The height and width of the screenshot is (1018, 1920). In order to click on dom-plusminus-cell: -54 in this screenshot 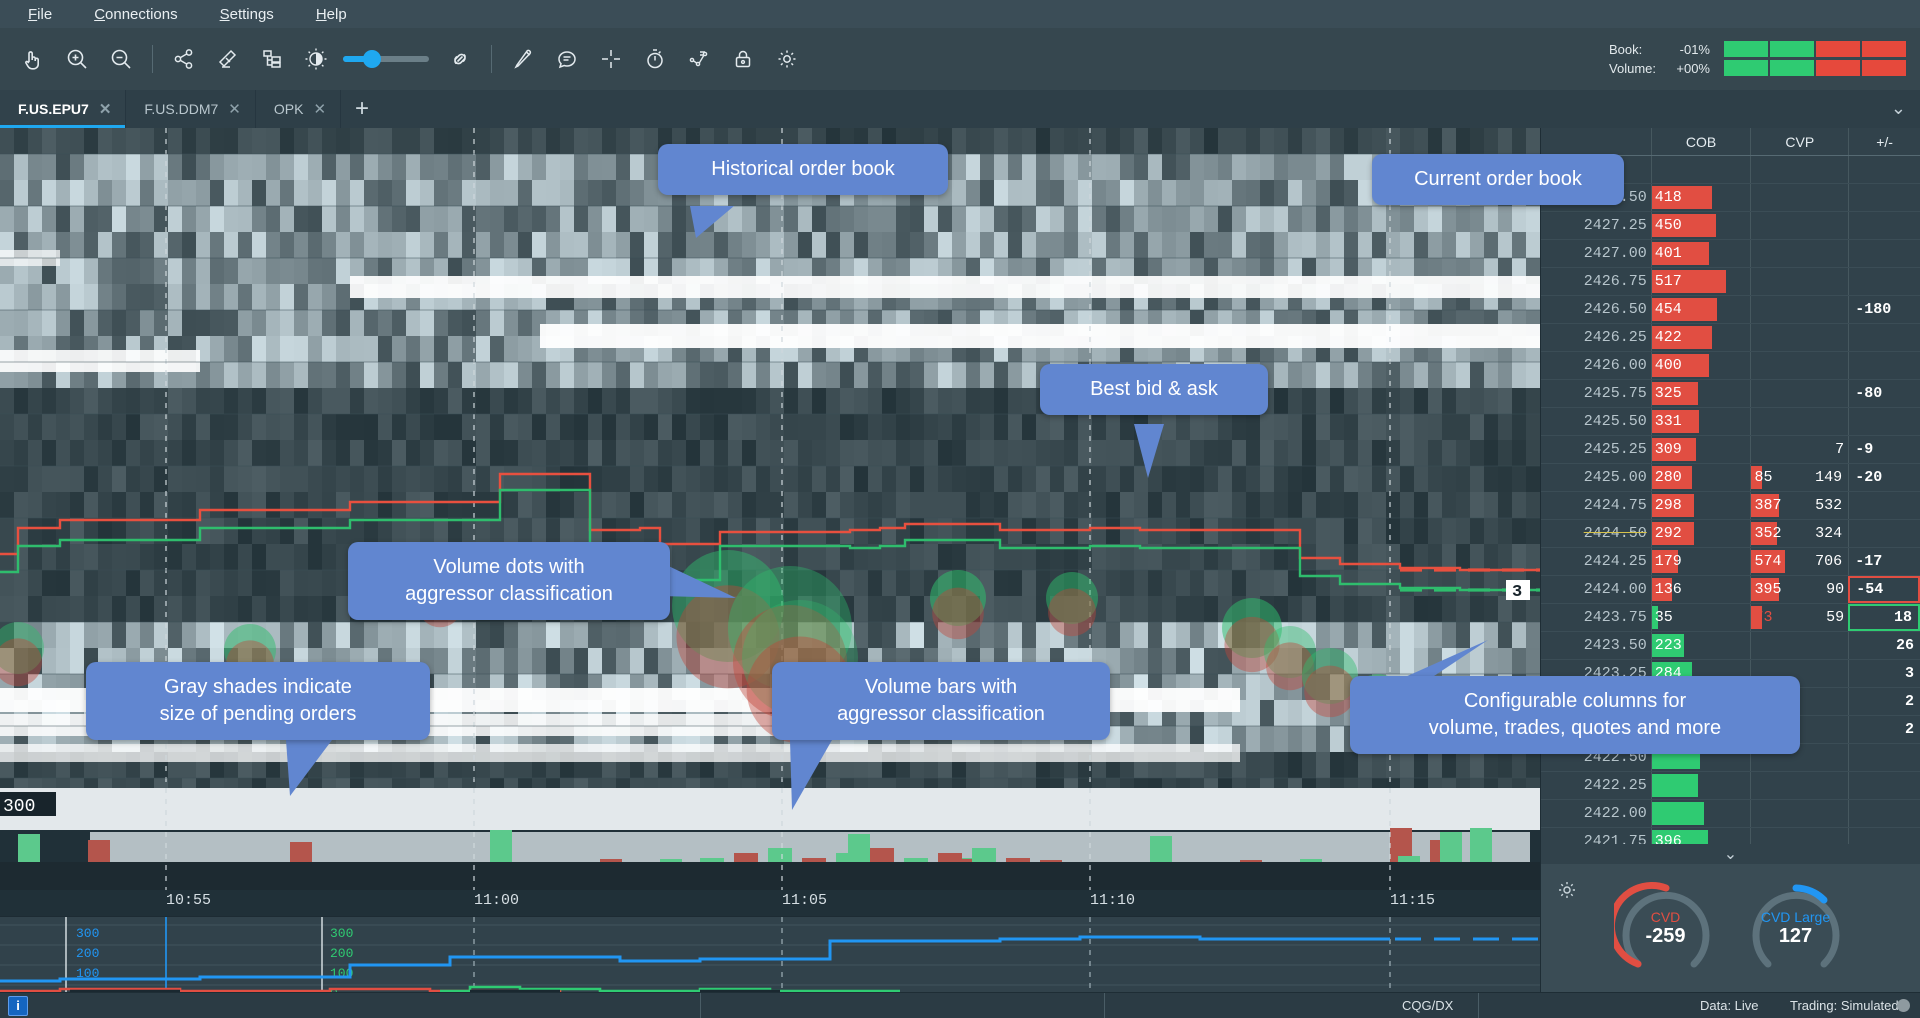, I will do `click(1884, 589)`.